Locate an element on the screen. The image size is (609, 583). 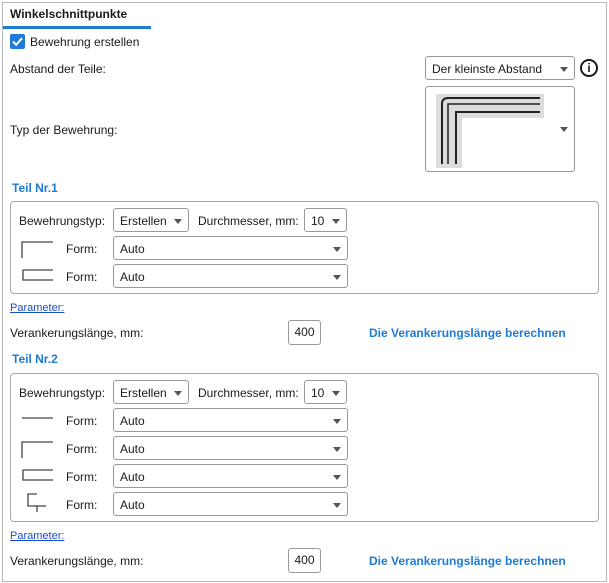
distance-dropdown: Der kleinste Abstand is located at coordinates (500, 68).